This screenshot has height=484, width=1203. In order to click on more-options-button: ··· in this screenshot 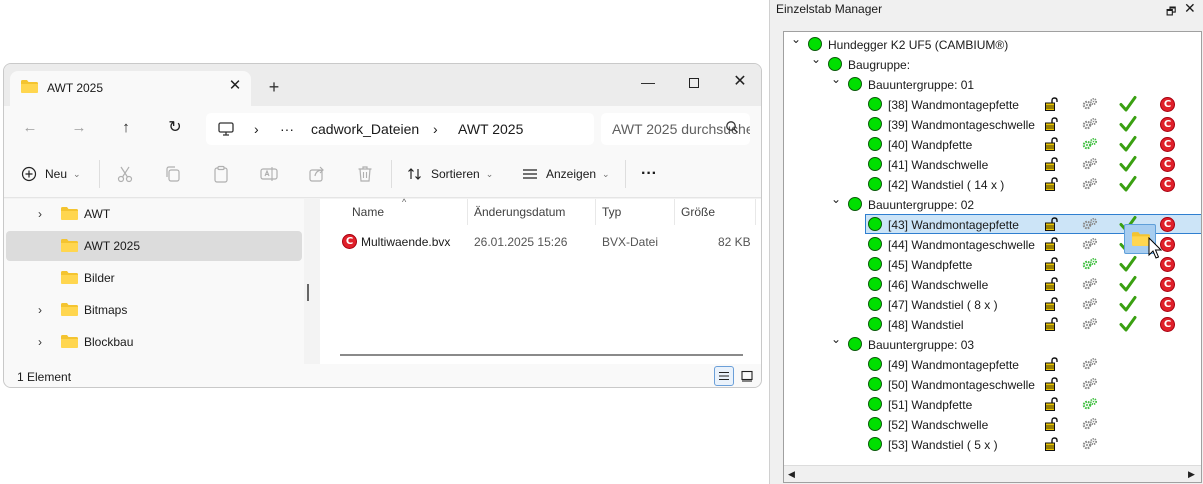, I will do `click(649, 174)`.